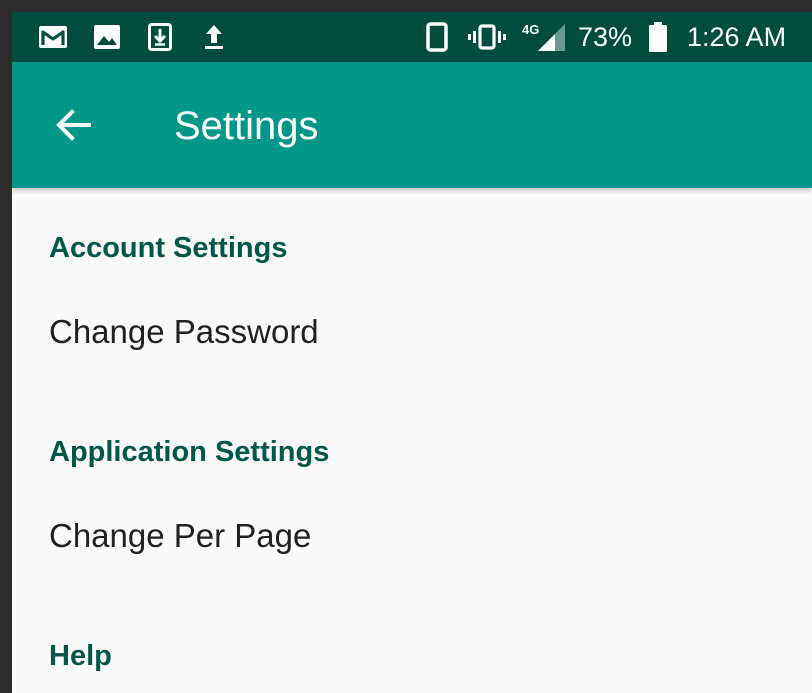 The image size is (812, 693). What do you see at coordinates (189, 452) in the screenshot?
I see `section-header-application: Application Settings` at bounding box center [189, 452].